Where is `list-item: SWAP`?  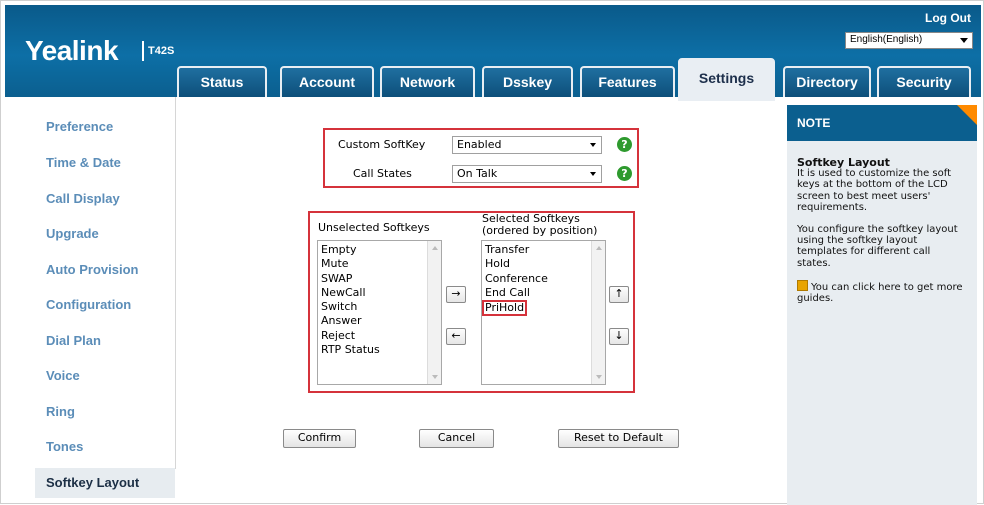 list-item: SWAP is located at coordinates (379, 279).